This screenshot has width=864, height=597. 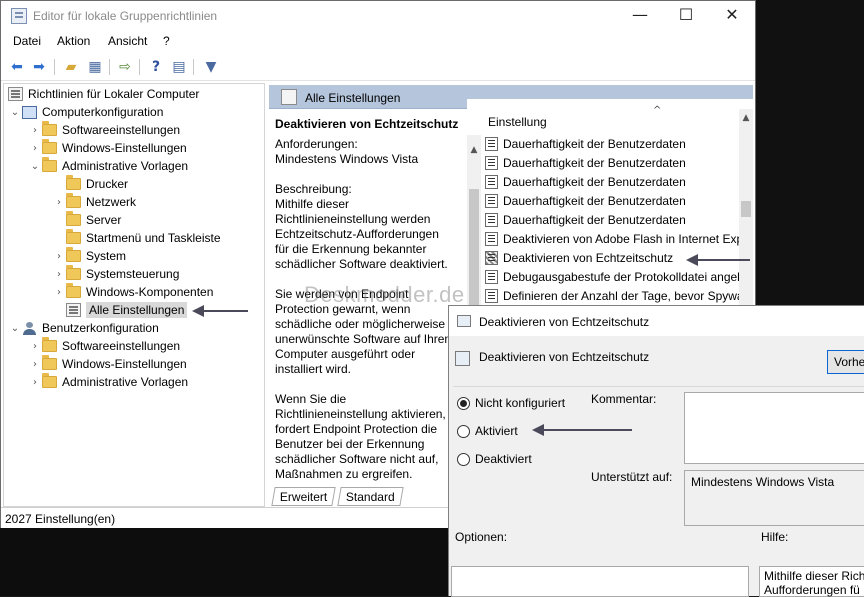 I want to click on radio-disabled: Deaktiviert, so click(x=494, y=459).